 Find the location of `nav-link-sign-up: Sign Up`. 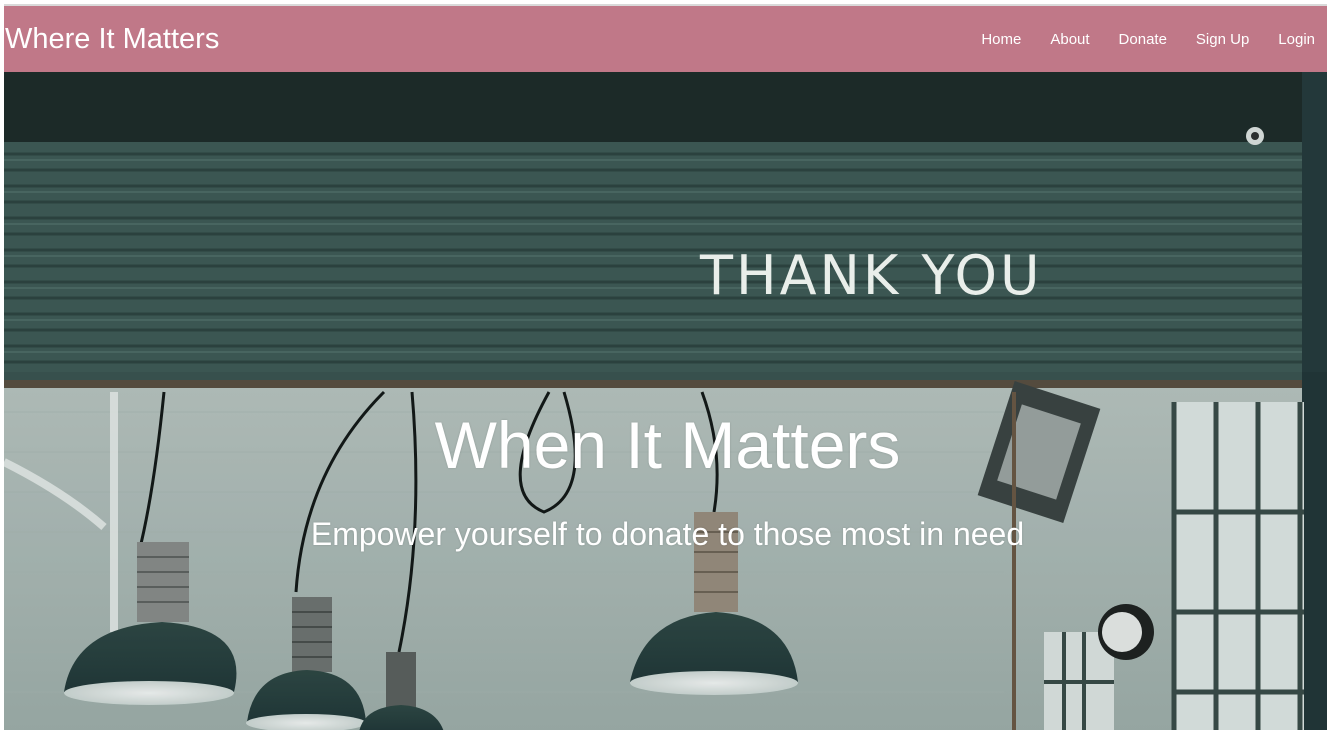

nav-link-sign-up: Sign Up is located at coordinates (1222, 39).